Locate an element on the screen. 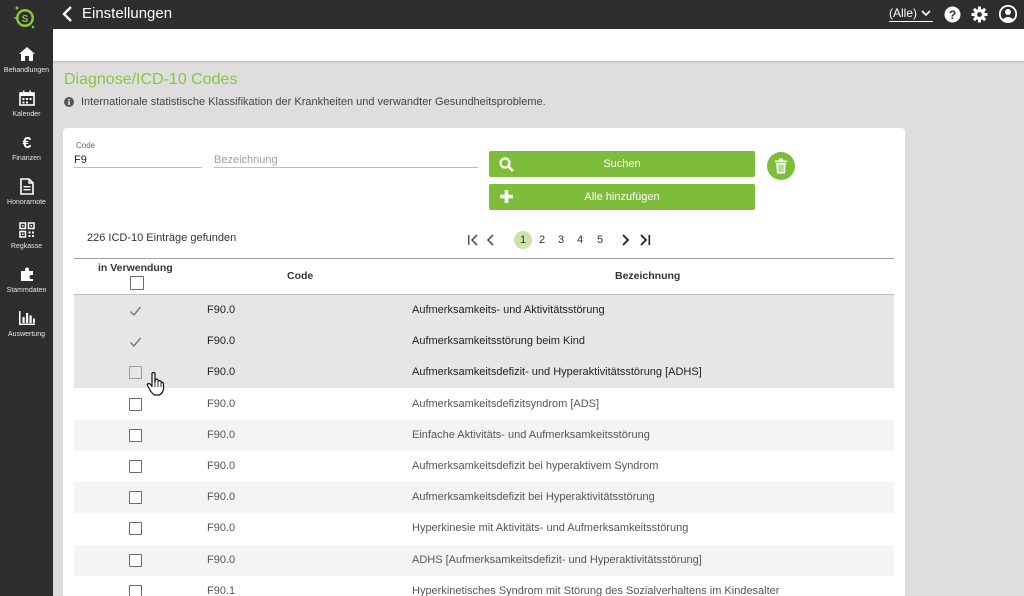 The image size is (1024, 596). sidebar-item-finanzen: € Finanzen is located at coordinates (26, 151).